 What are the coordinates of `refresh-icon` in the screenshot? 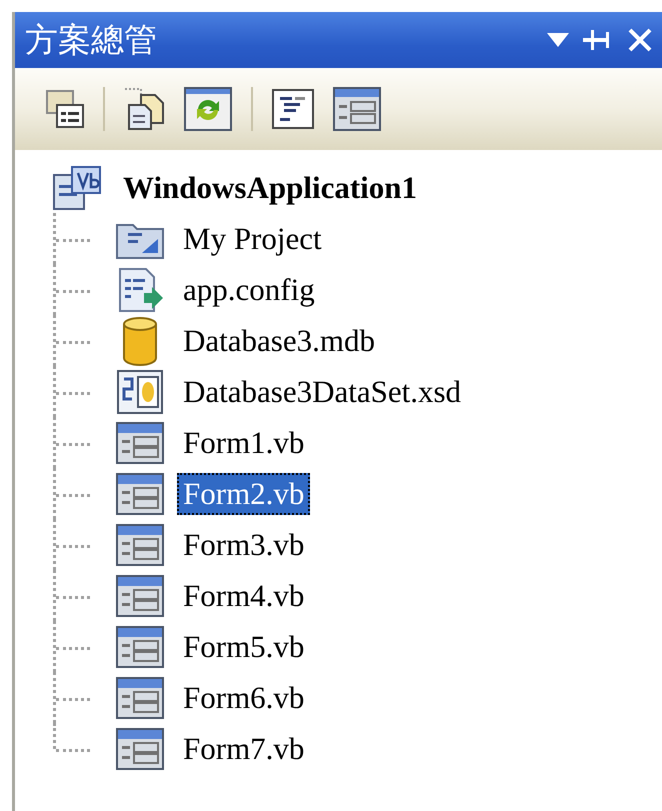 It's located at (208, 109).